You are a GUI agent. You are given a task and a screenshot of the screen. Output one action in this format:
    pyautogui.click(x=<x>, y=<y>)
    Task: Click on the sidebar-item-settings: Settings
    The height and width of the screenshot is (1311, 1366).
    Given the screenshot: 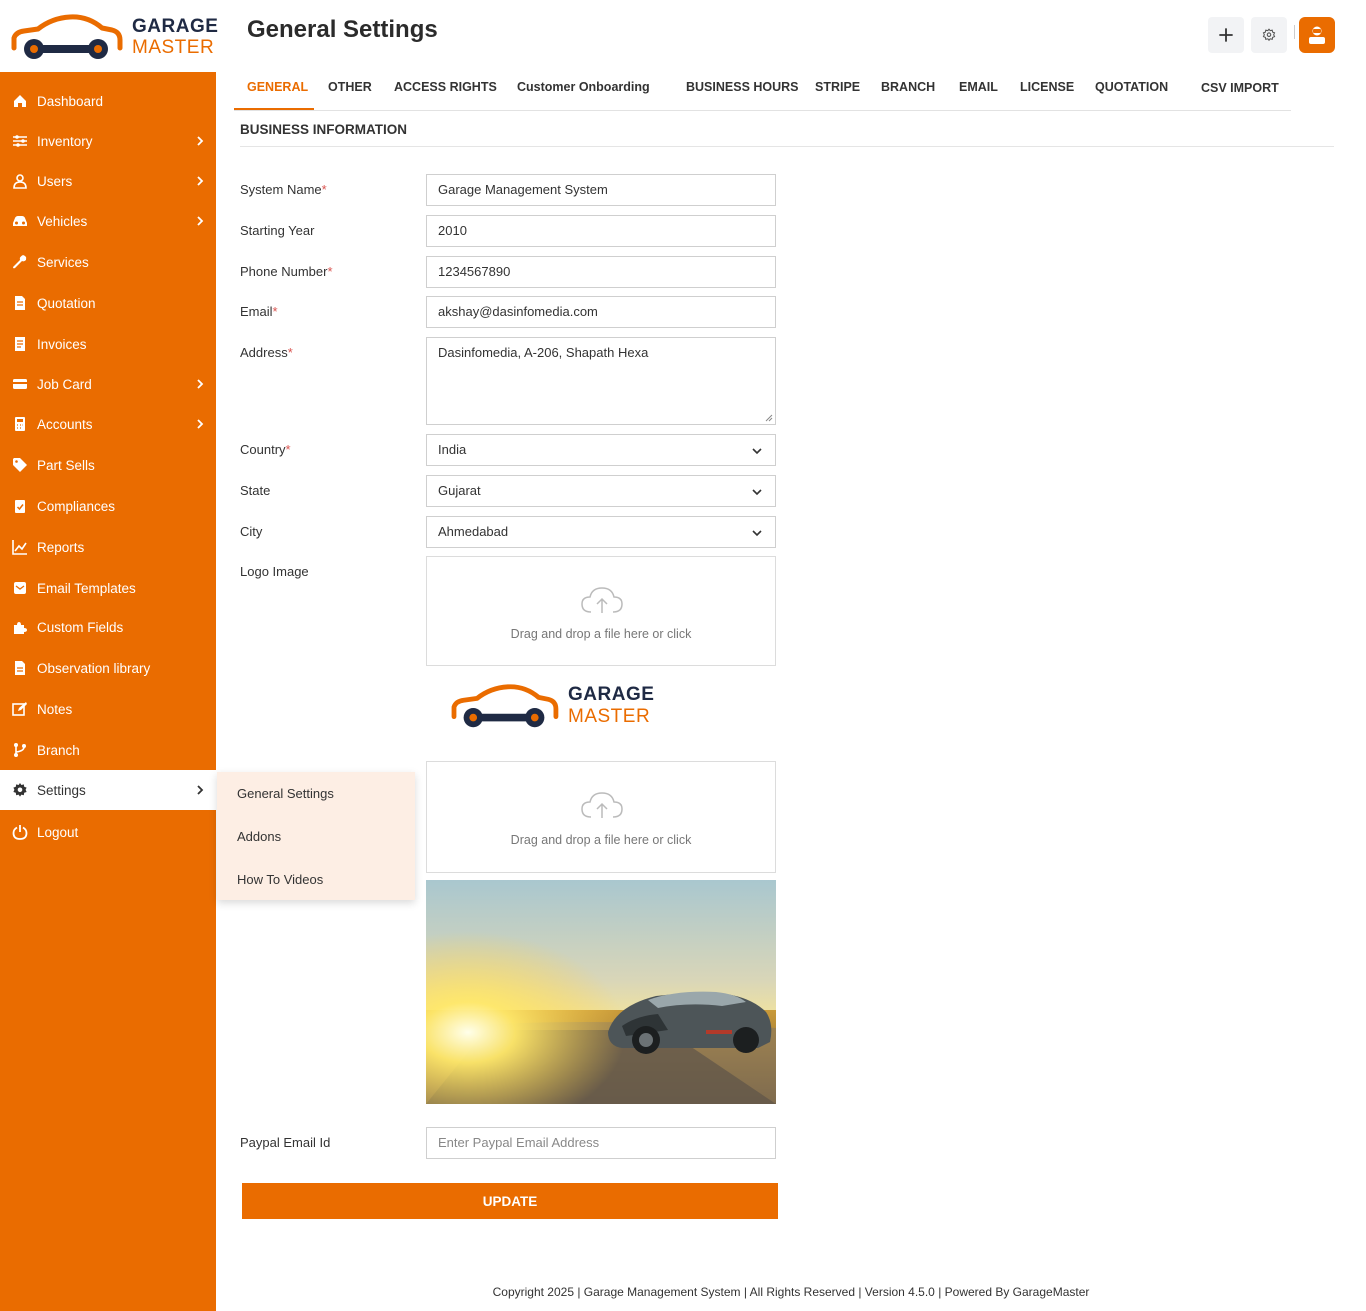 What is the action you would take?
    pyautogui.click(x=108, y=790)
    